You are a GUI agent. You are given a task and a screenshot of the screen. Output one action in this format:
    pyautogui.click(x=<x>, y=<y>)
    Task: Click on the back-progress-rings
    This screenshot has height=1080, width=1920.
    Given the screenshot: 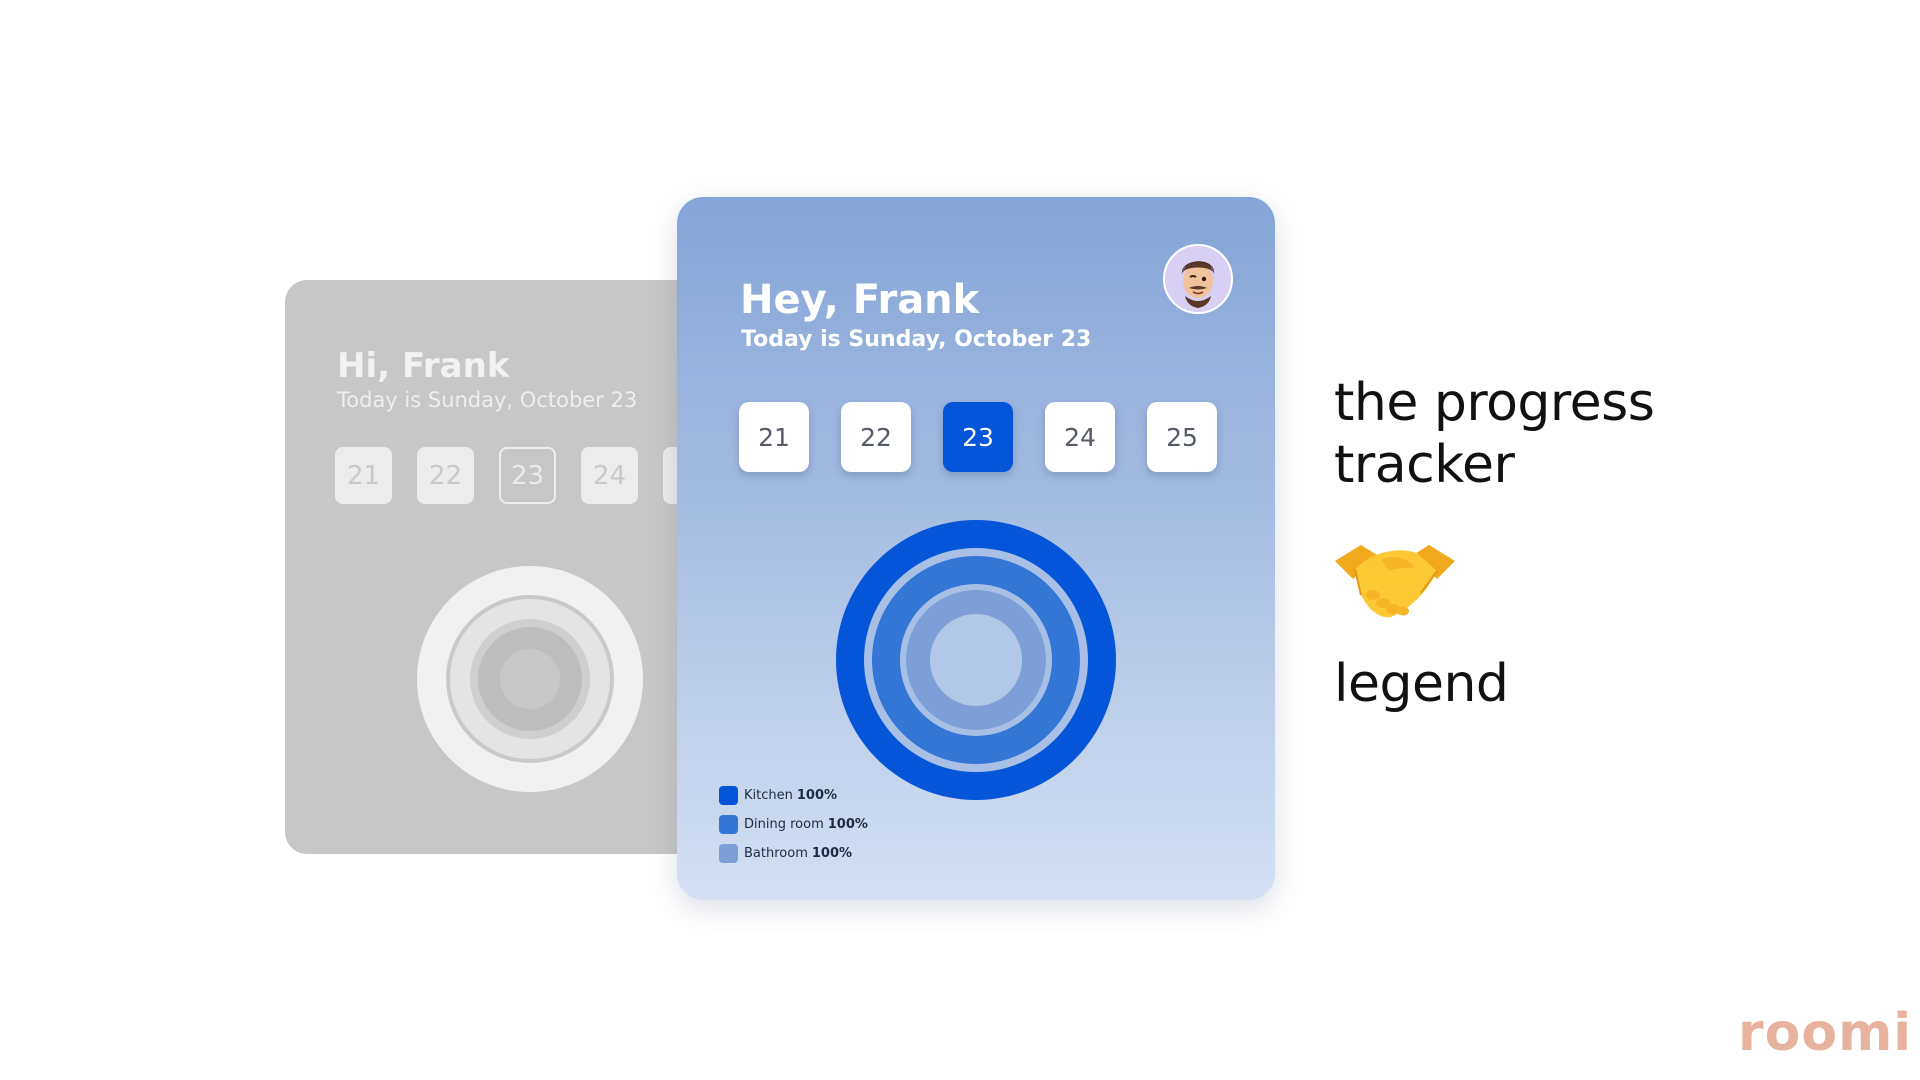 What is the action you would take?
    pyautogui.click(x=530, y=679)
    